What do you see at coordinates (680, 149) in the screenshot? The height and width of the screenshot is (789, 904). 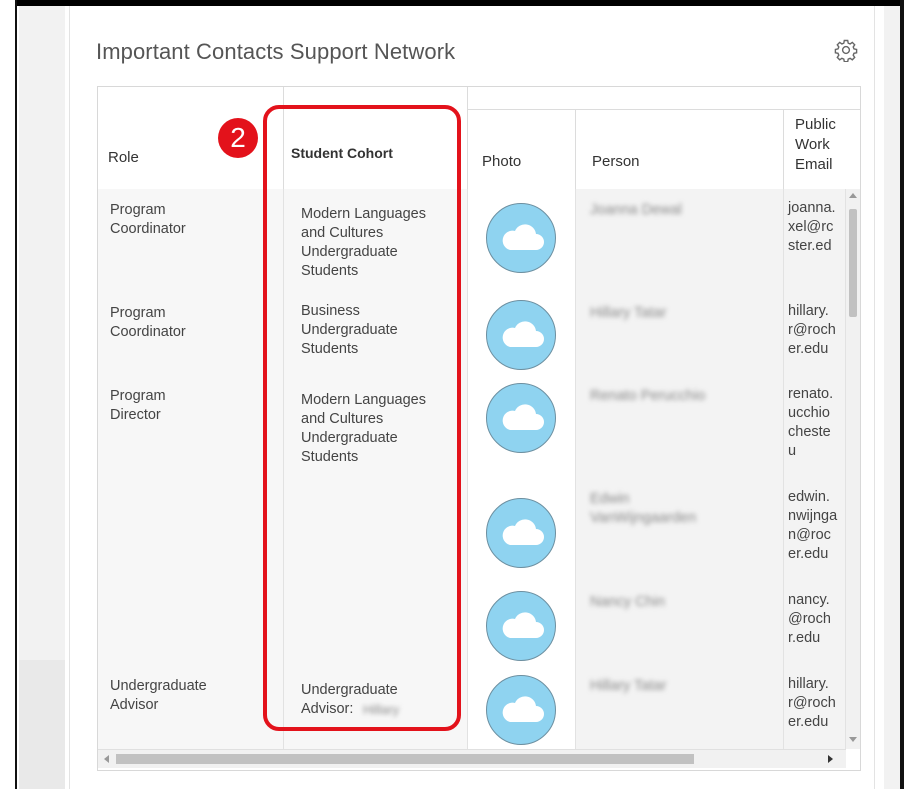 I see `header-person: Person` at bounding box center [680, 149].